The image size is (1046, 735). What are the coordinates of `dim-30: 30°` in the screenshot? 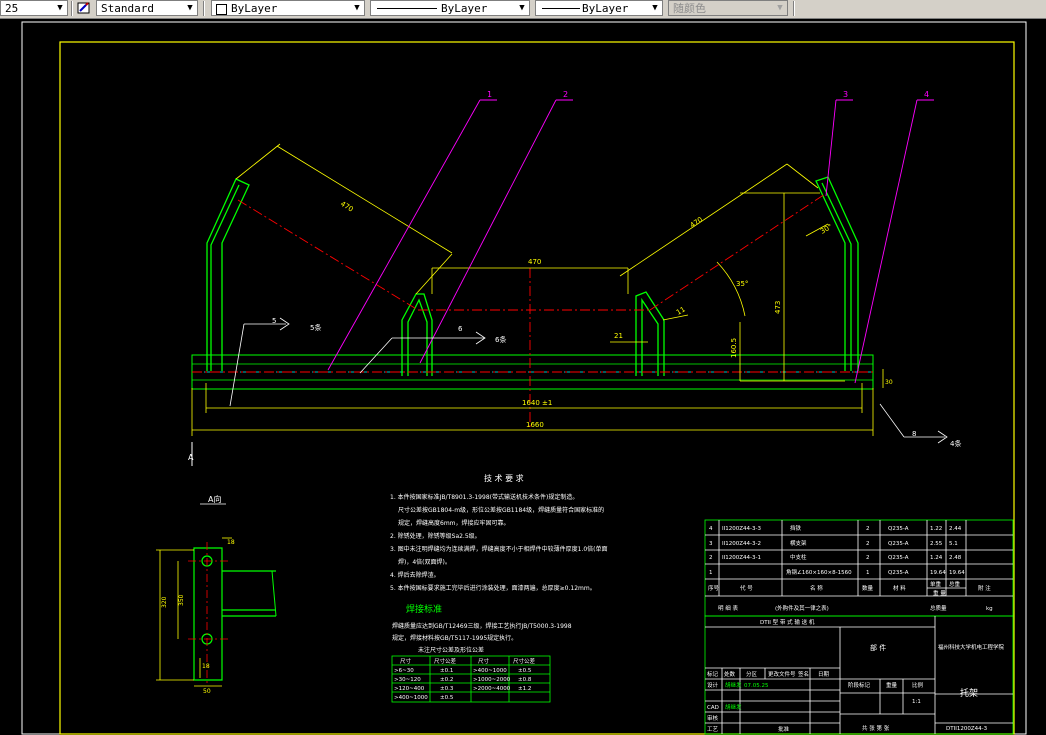 It's located at (826, 229).